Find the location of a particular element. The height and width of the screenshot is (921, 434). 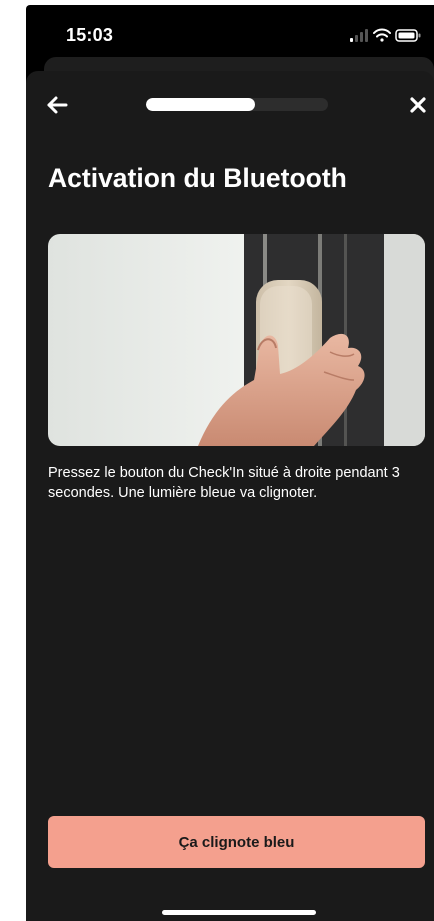

cellular-signal-icon is located at coordinates (359, 35).